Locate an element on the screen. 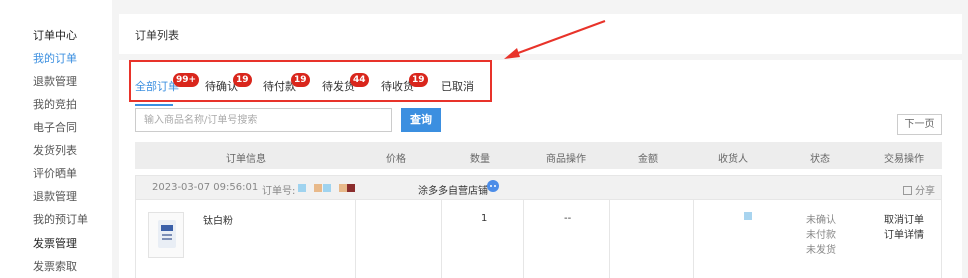 This screenshot has height=278, width=968. product-name: 钛白粉 is located at coordinates (218, 219).